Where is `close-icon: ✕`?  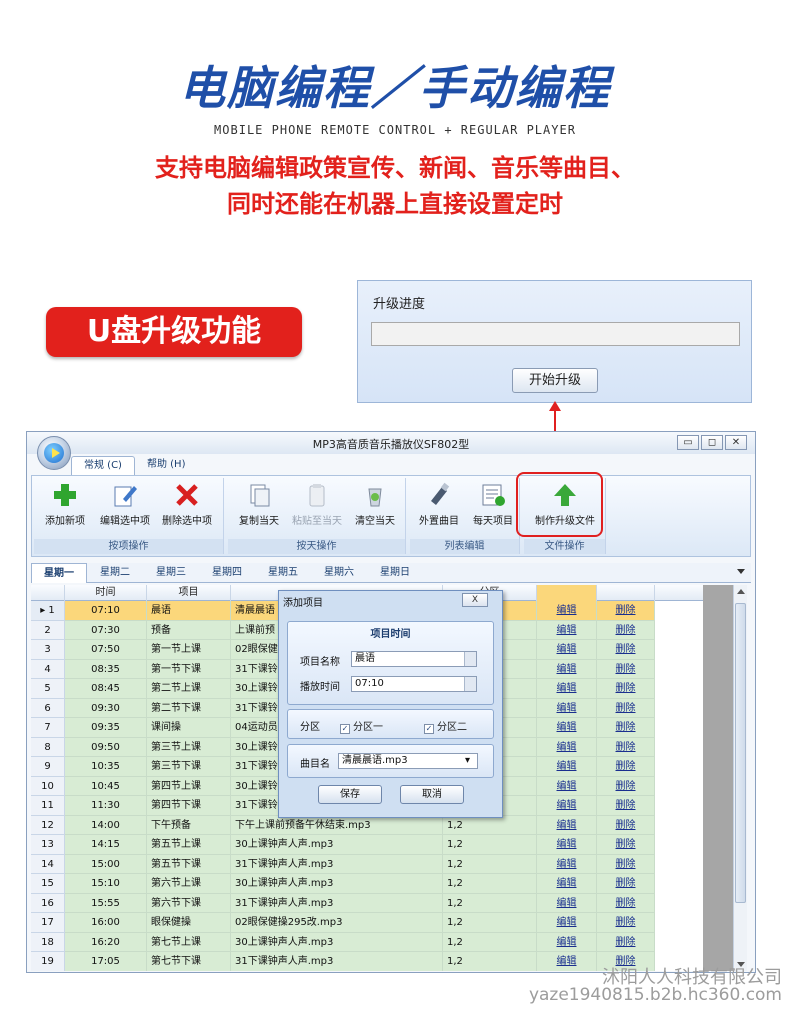
close-icon: ✕ is located at coordinates (736, 442).